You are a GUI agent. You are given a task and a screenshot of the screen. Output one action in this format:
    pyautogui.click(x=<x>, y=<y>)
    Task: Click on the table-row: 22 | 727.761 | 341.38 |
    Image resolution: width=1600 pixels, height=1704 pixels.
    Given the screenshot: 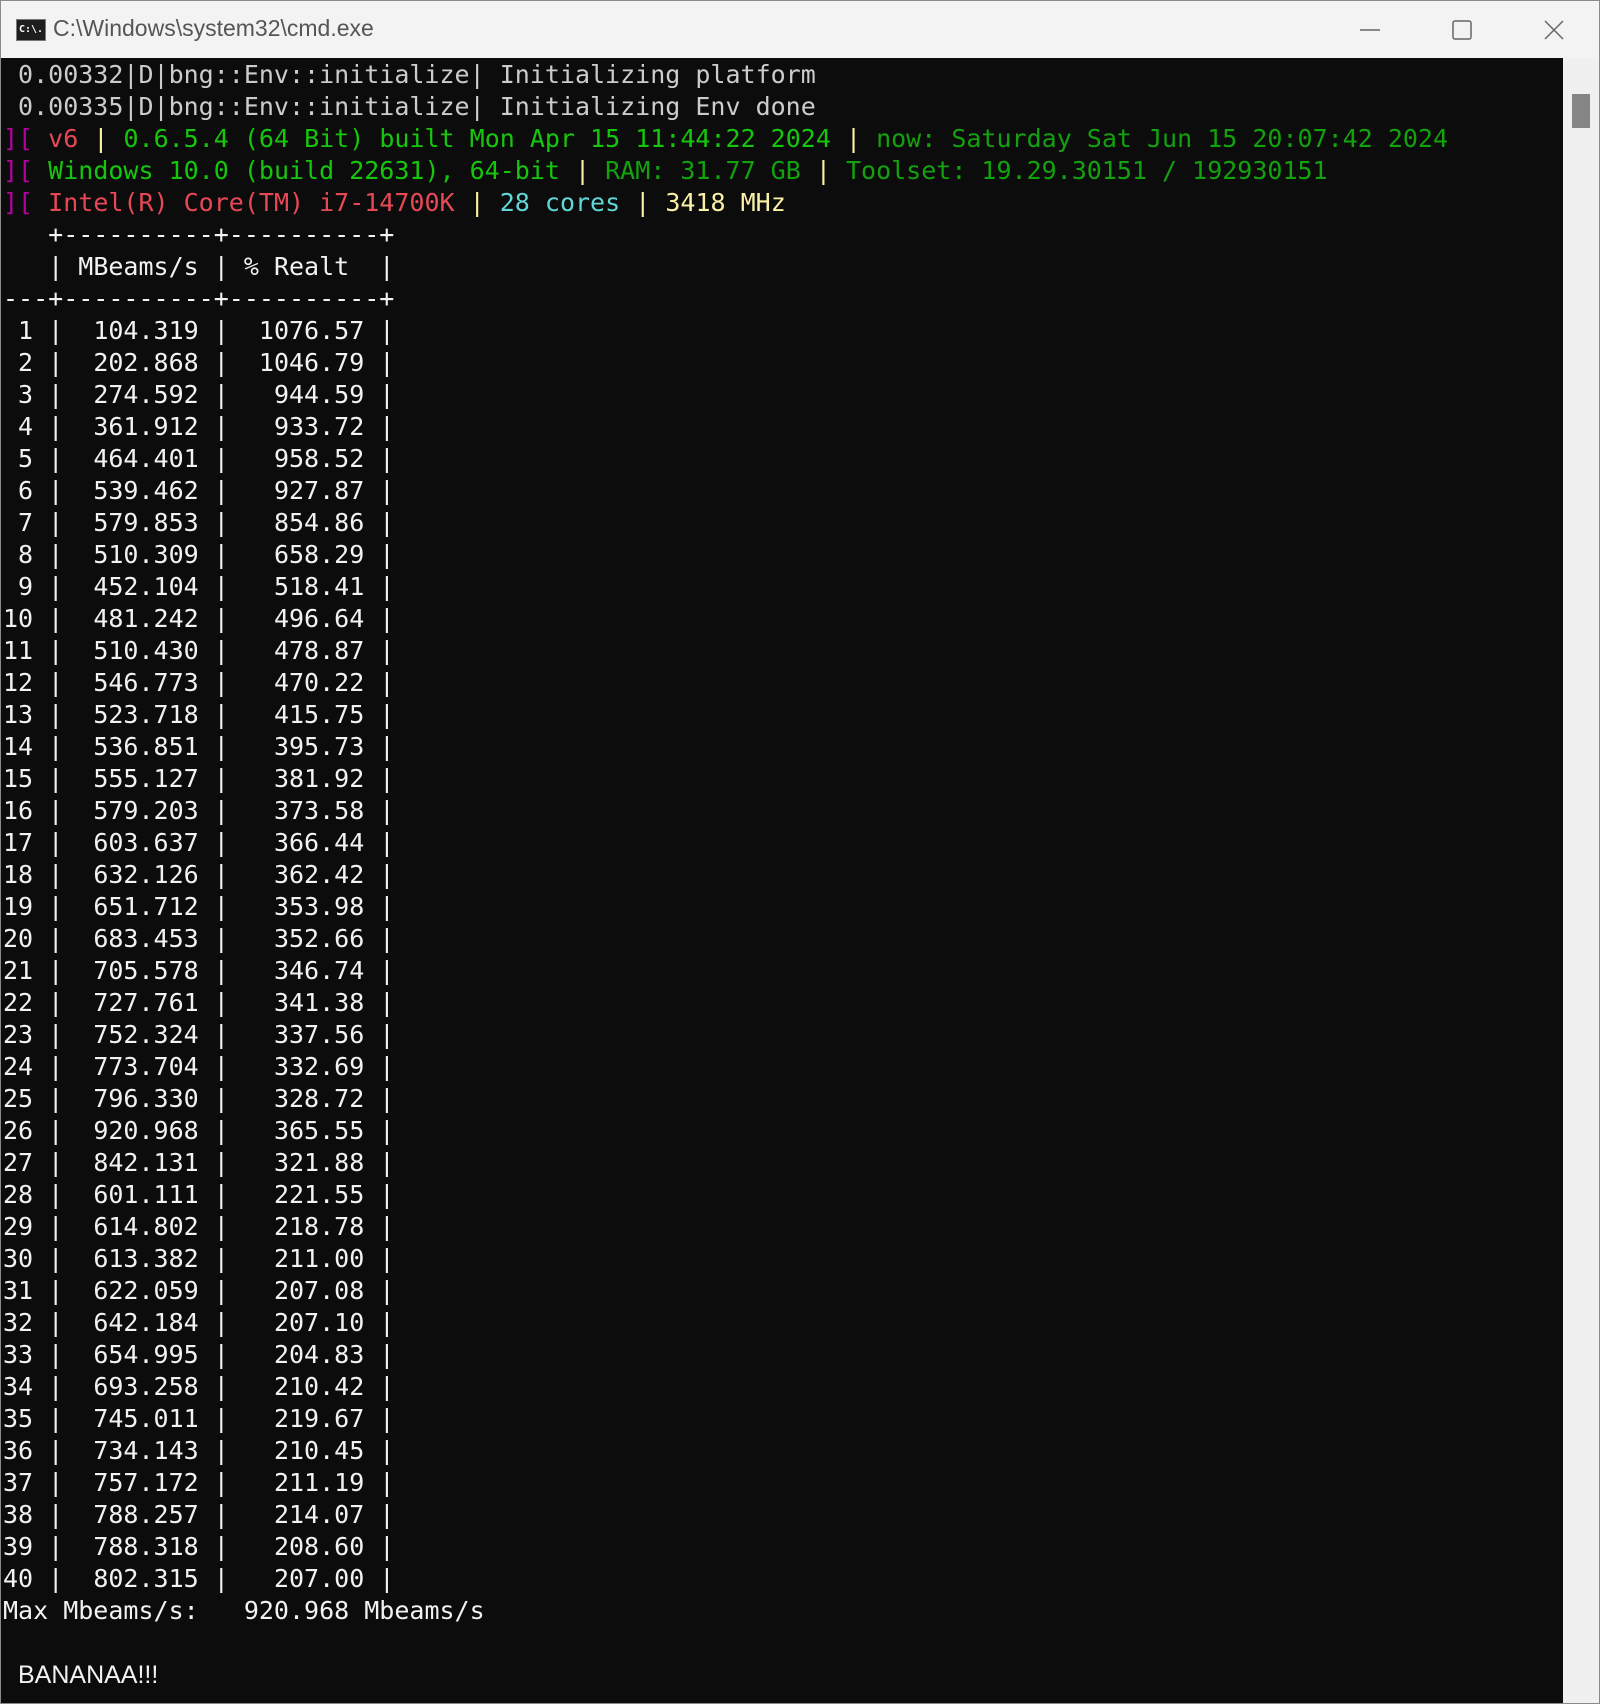 What is the action you would take?
    pyautogui.click(x=199, y=1002)
    